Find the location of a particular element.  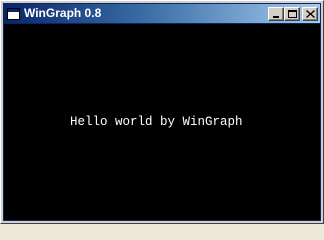

maximize-icon is located at coordinates (292, 13).